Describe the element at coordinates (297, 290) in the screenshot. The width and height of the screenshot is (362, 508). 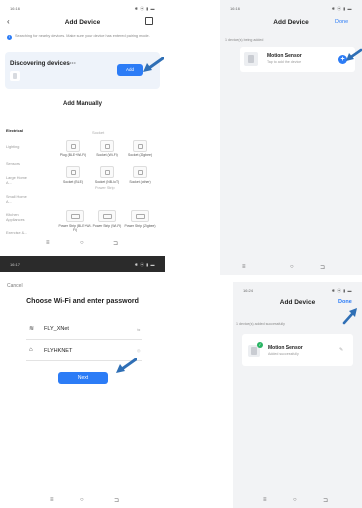
I see `status-bar: 16:24 ✱ ⦿ ▮ ▬` at that location.